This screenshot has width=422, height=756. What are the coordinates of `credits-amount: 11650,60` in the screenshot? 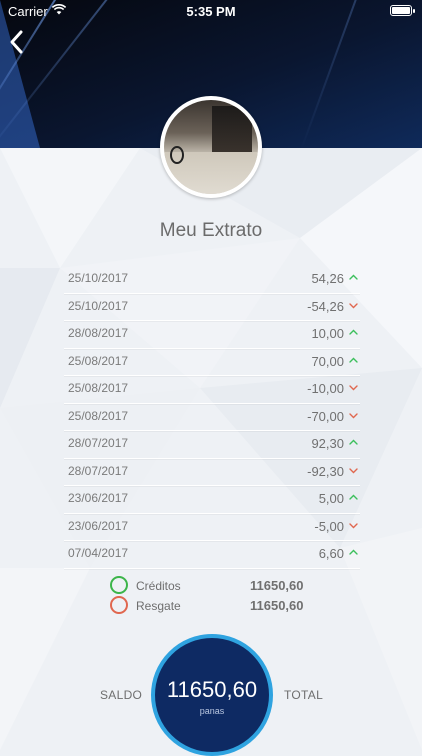 It's located at (277, 585).